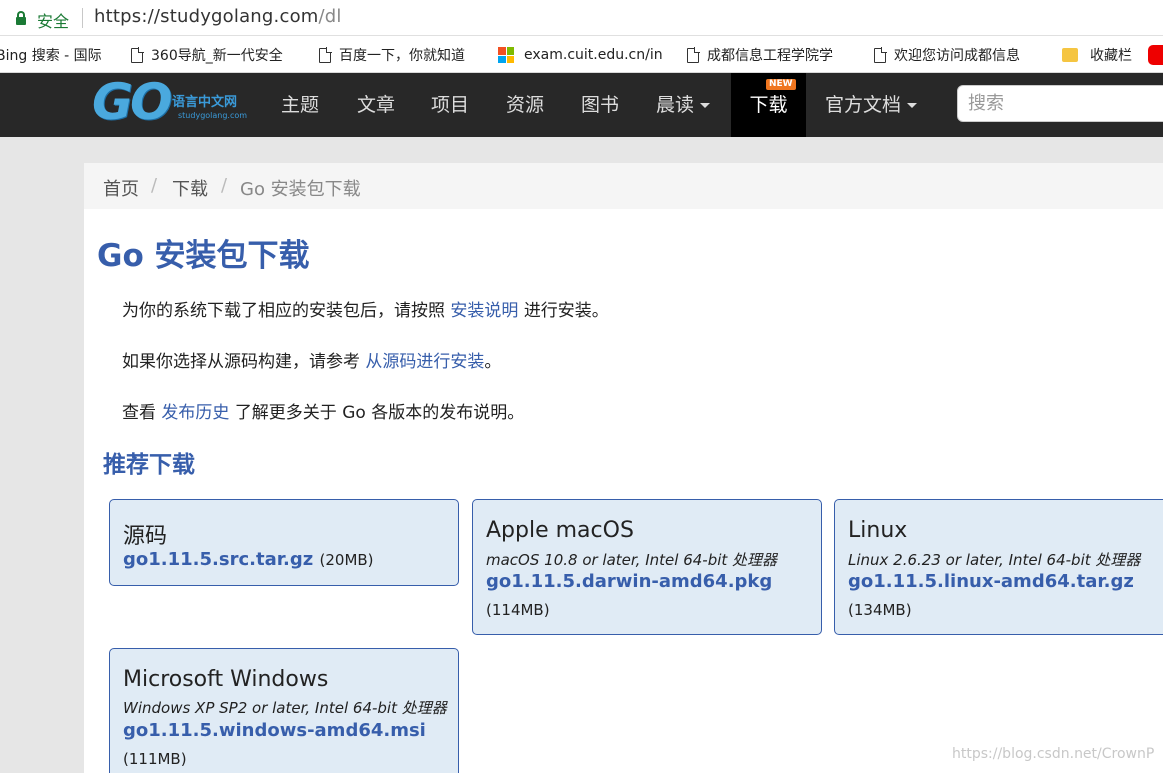  Describe the element at coordinates (518, 610) in the screenshot. I see `download-size: (114MB)` at that location.